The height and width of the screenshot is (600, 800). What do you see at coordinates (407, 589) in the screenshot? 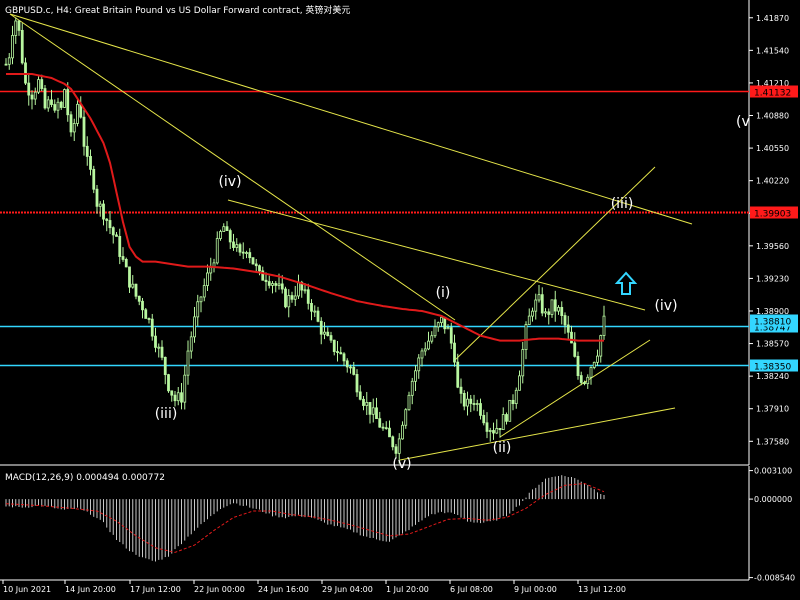
I see `time-tick-label: 1 Jul 20:00` at bounding box center [407, 589].